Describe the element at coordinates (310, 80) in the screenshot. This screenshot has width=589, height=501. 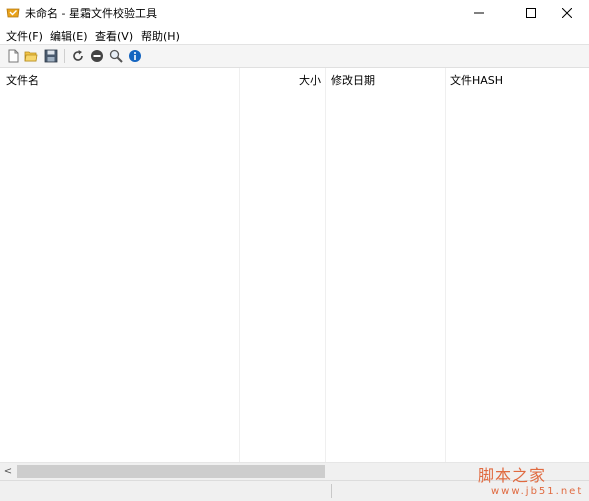
I see `column-header-size: 大小` at that location.